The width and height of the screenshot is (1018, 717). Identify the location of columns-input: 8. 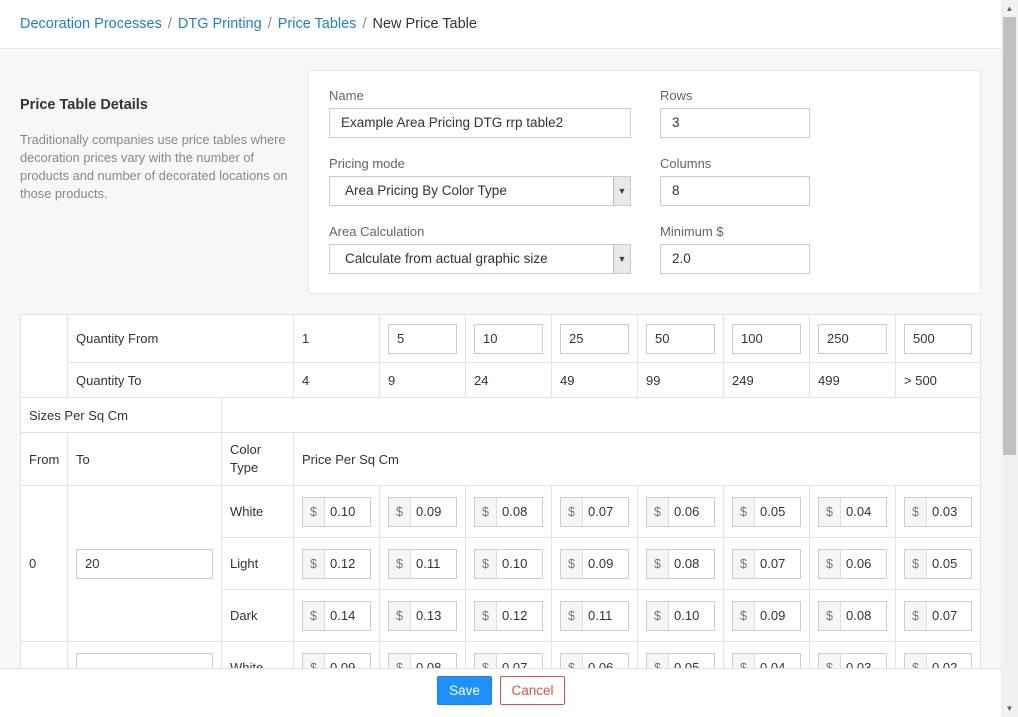
(735, 191).